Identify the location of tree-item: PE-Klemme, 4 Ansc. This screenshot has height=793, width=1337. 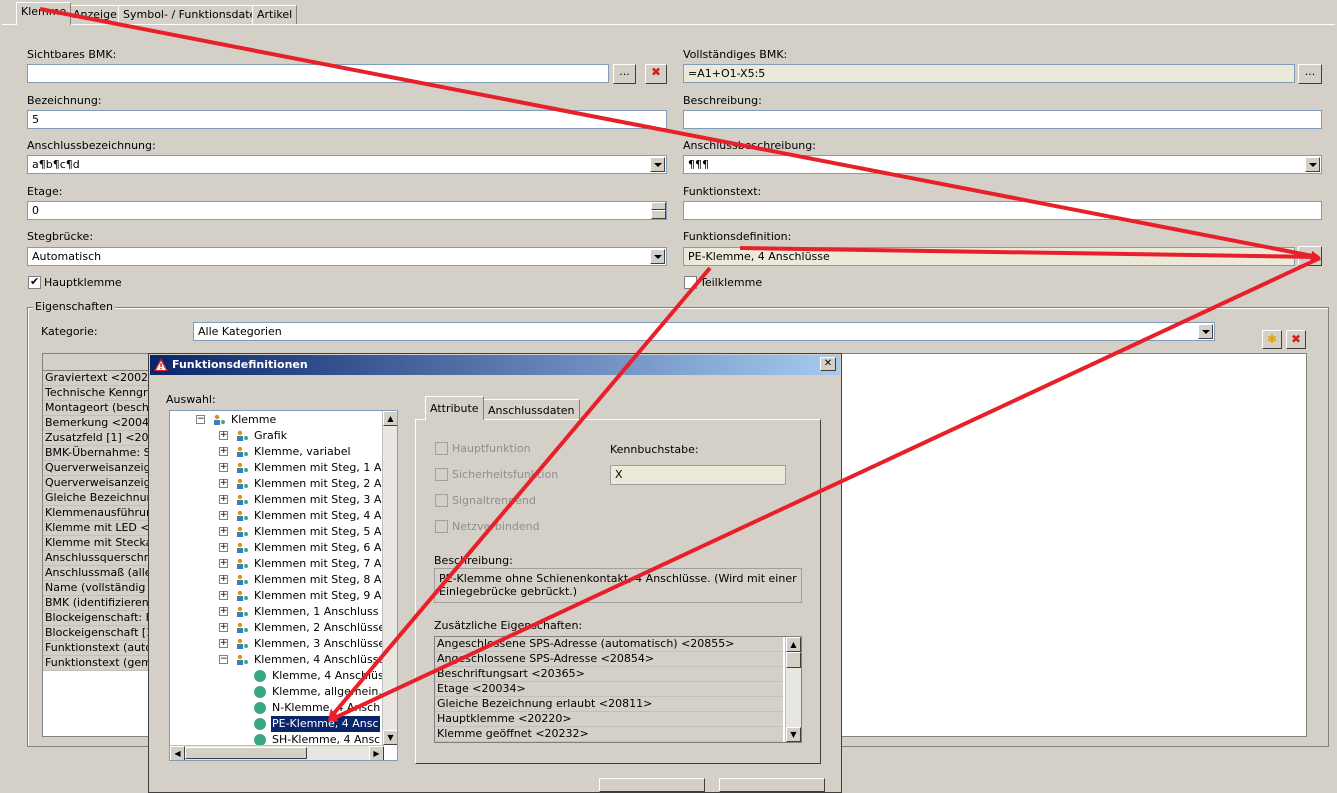
(325, 724).